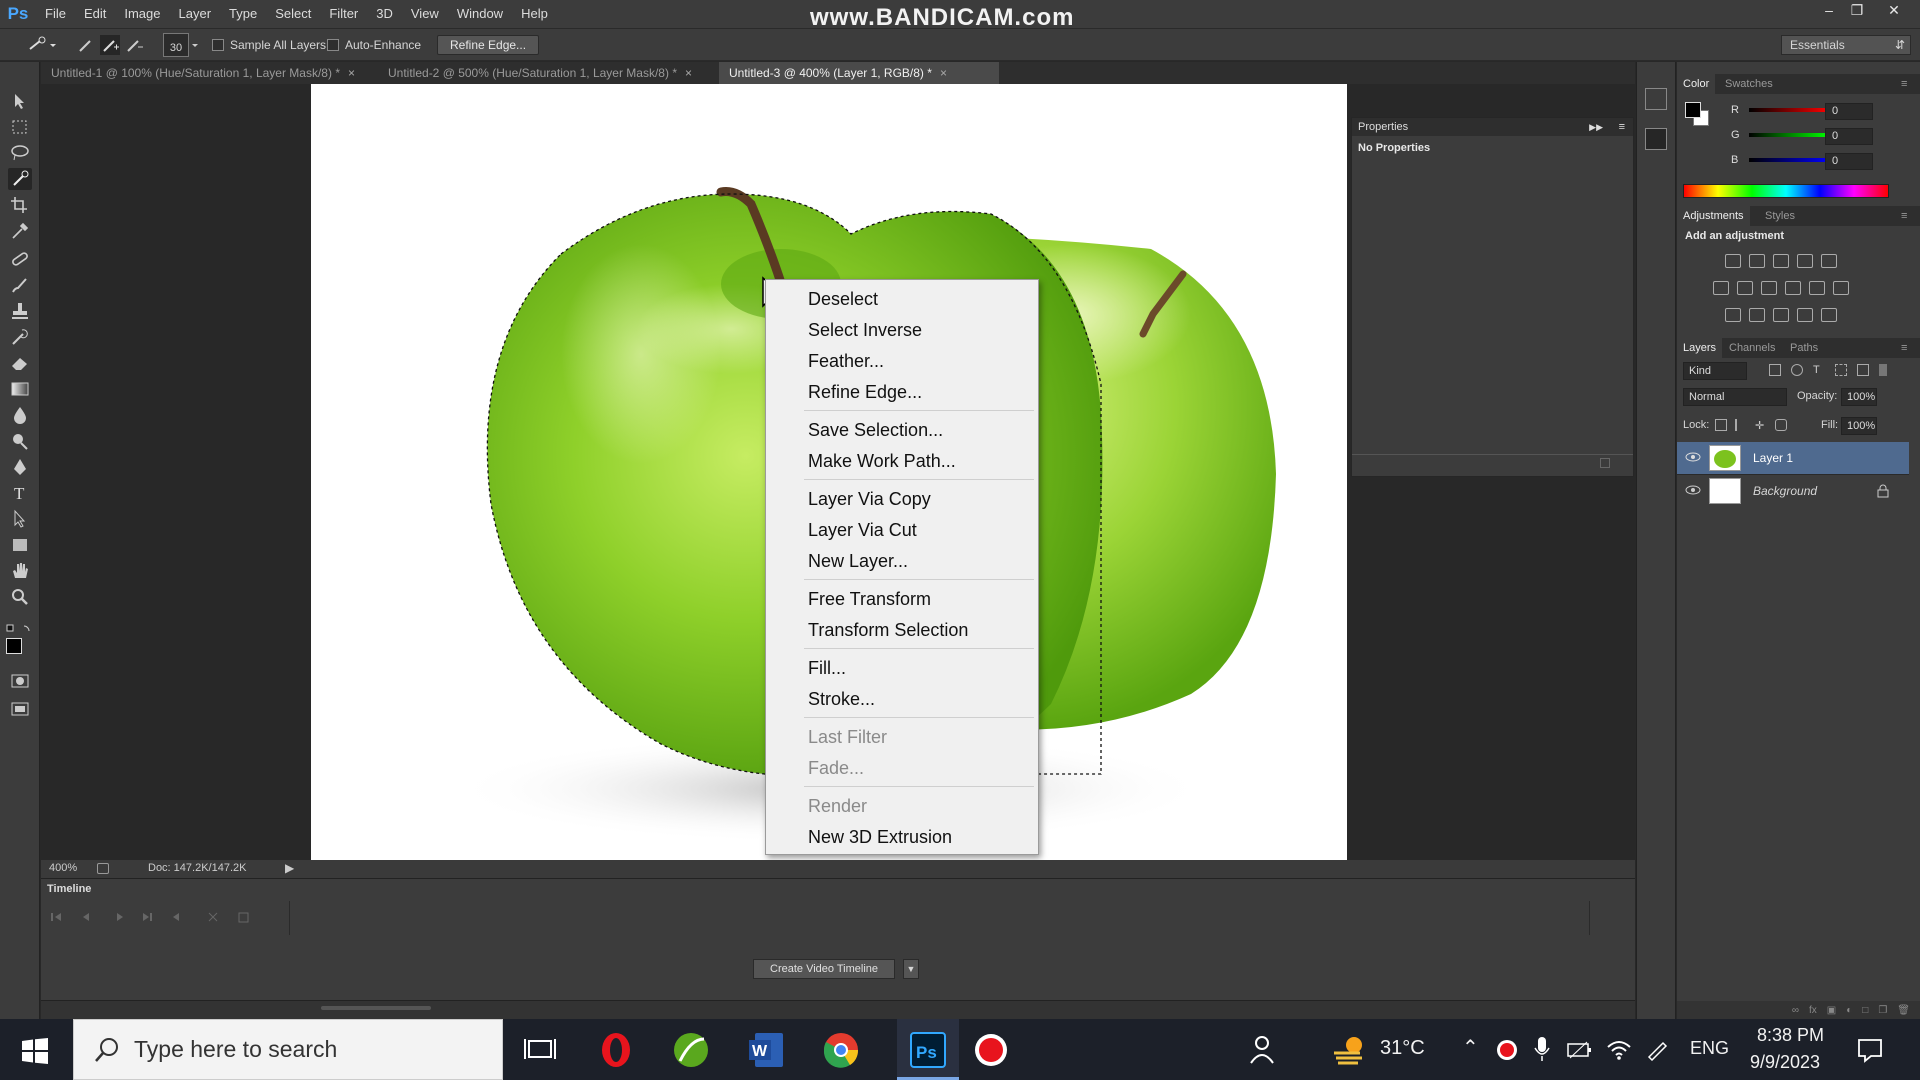  Describe the element at coordinates (288, 1049) in the screenshot. I see `taskbar-search: Type here to search` at that location.